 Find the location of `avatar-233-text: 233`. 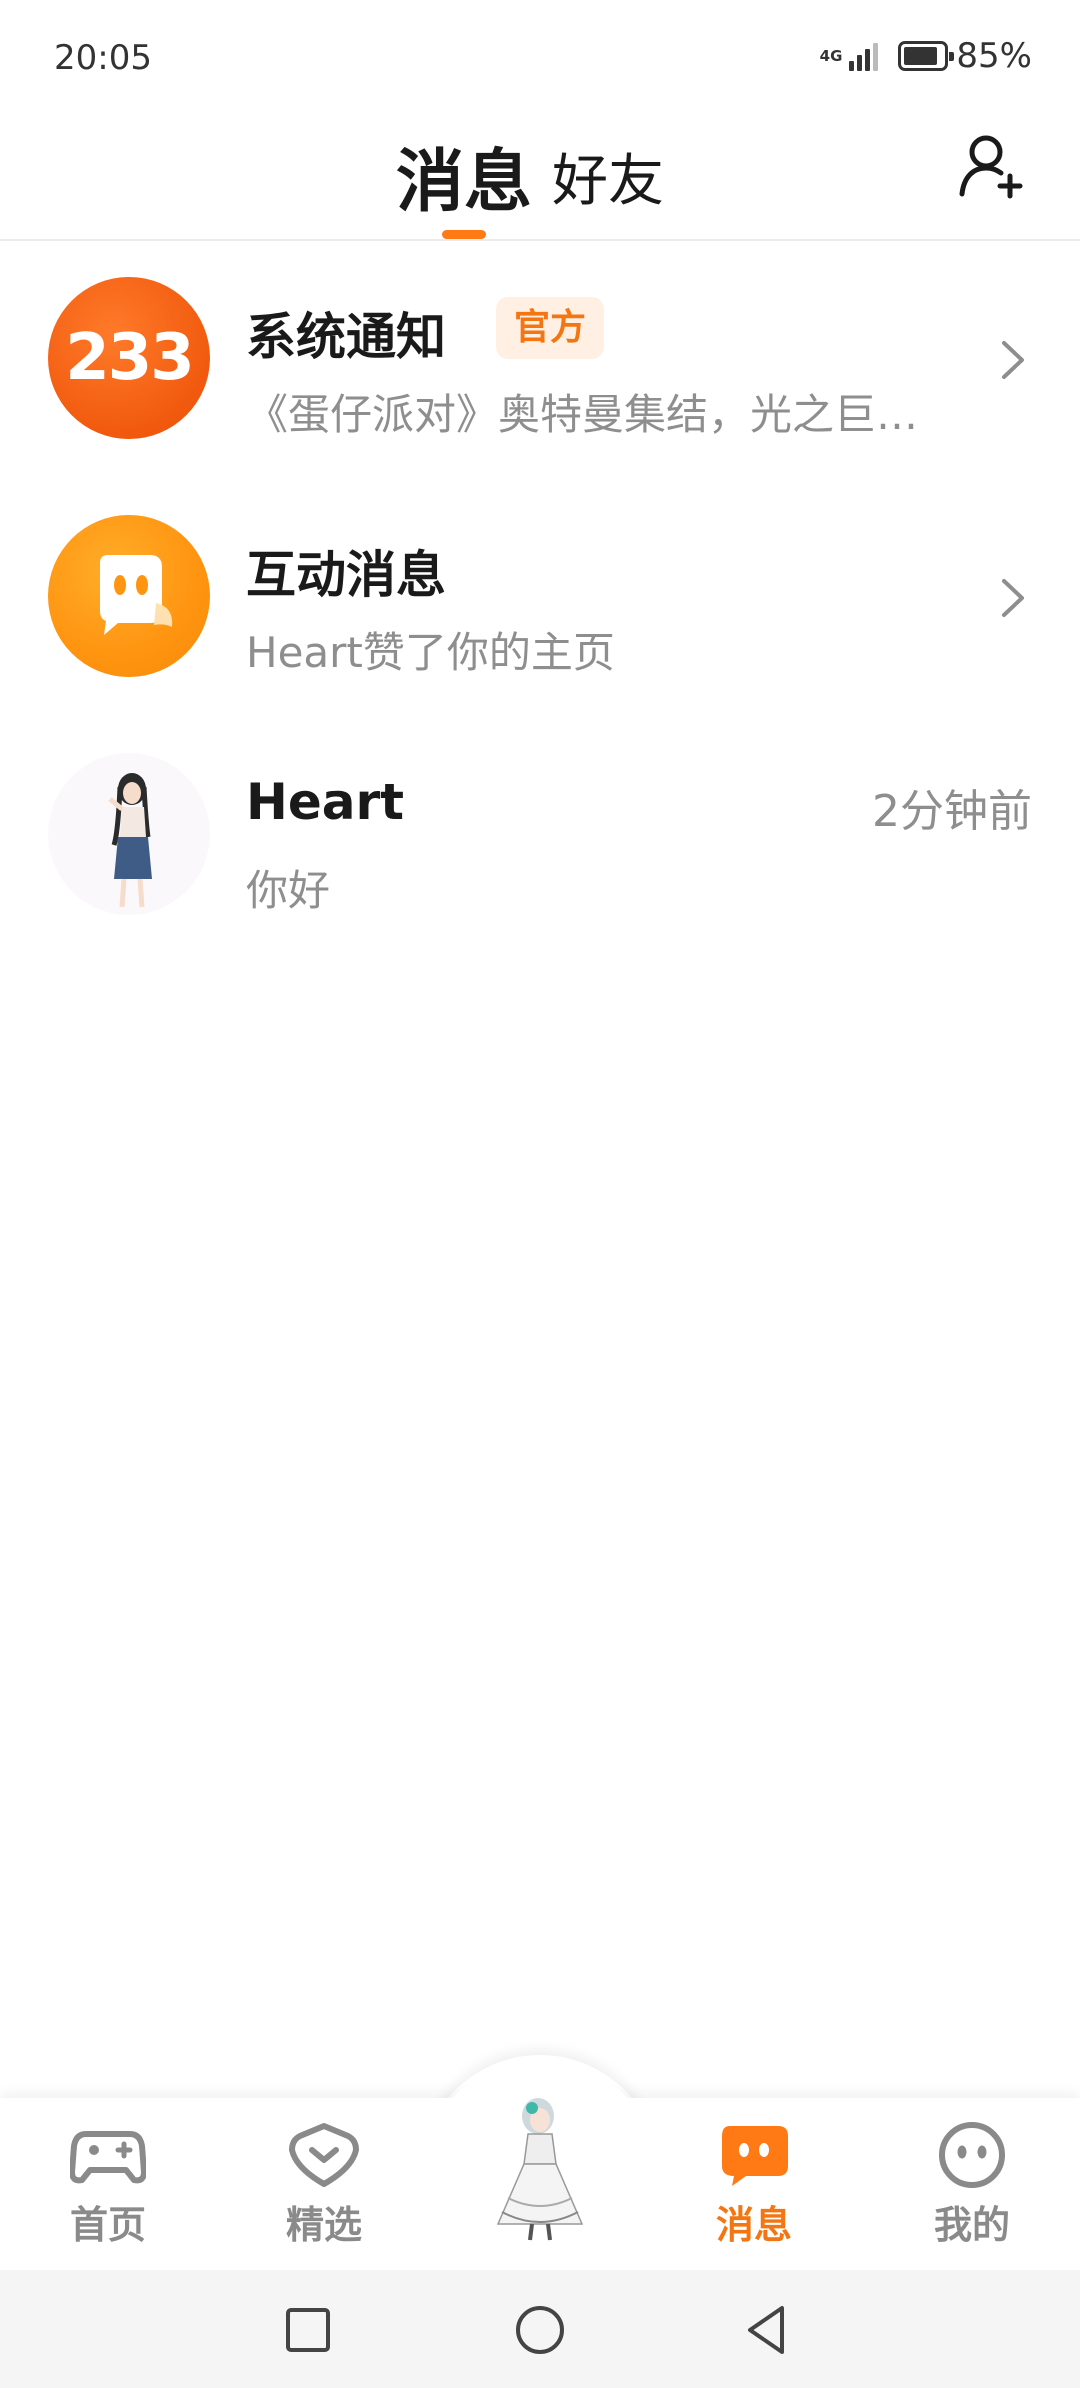

avatar-233-text: 233 is located at coordinates (130, 358).